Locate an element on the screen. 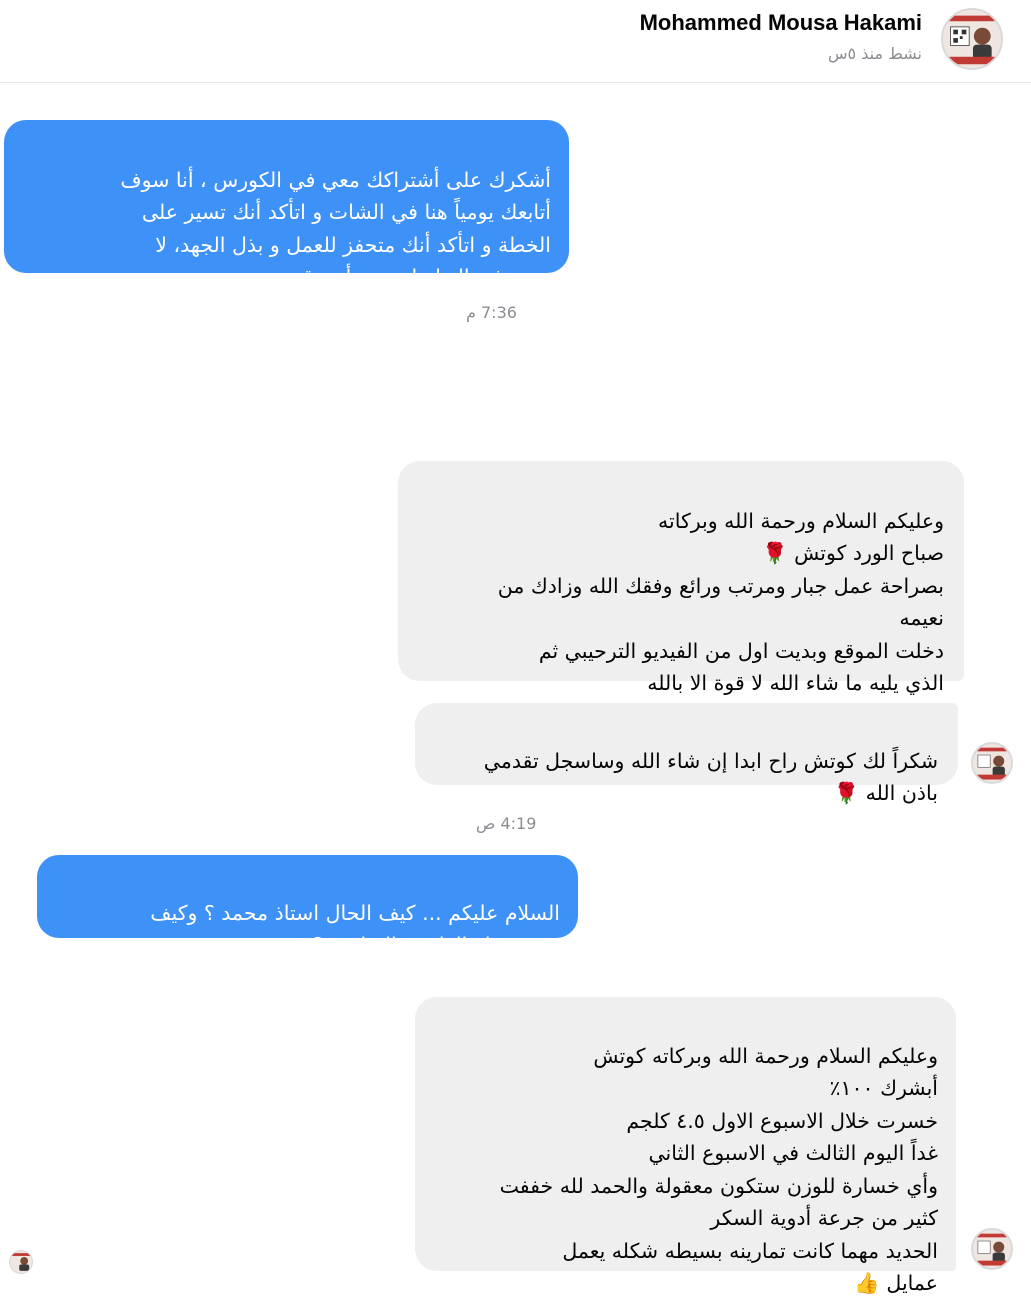  contact-name: Mohammed Mousa Hakami is located at coordinates (781, 23).